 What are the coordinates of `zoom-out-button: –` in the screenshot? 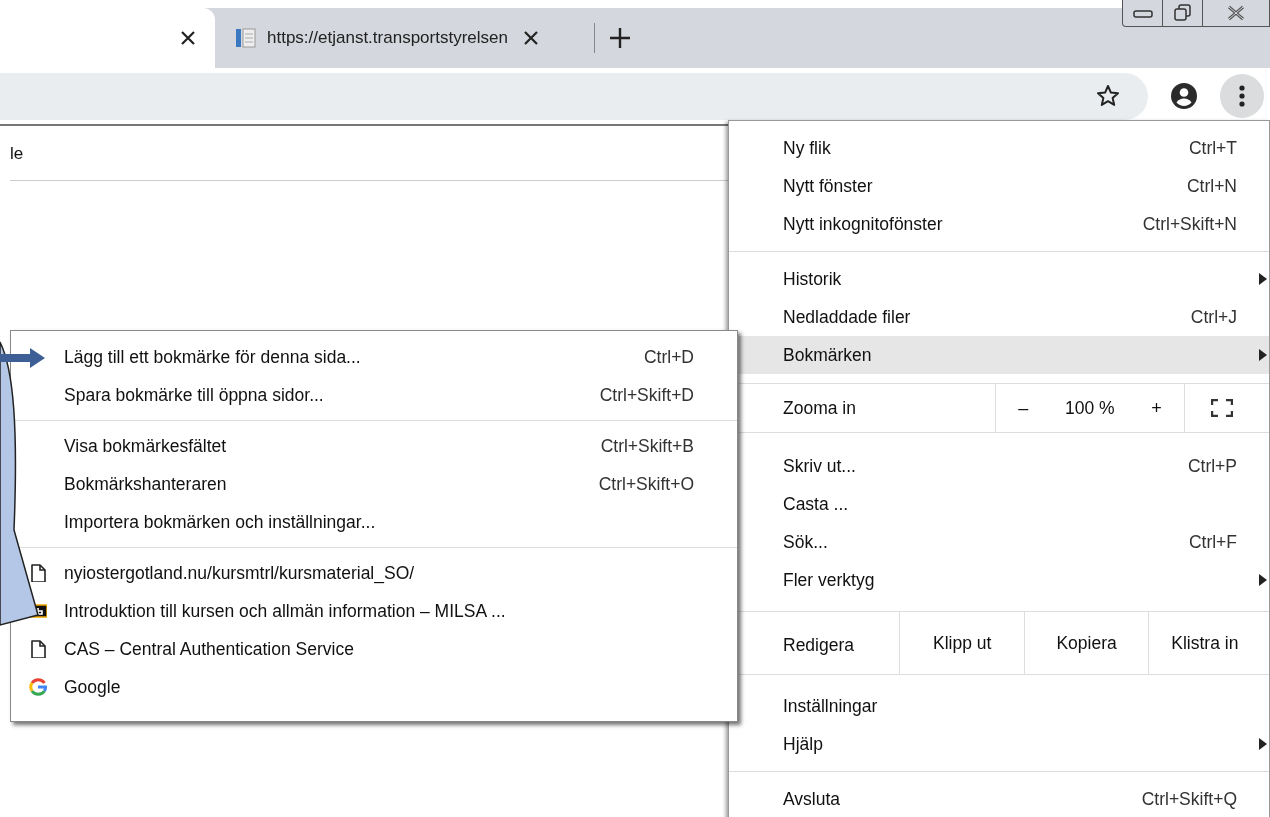 It's located at (1023, 408).